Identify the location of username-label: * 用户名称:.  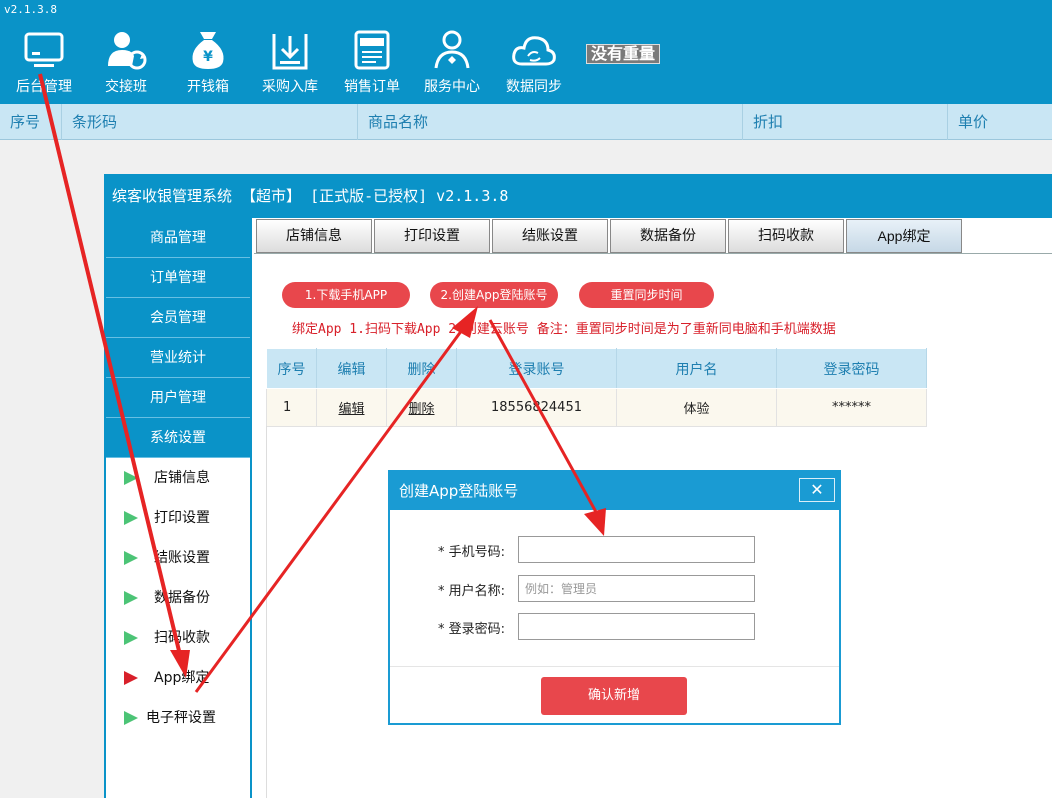
(471, 591).